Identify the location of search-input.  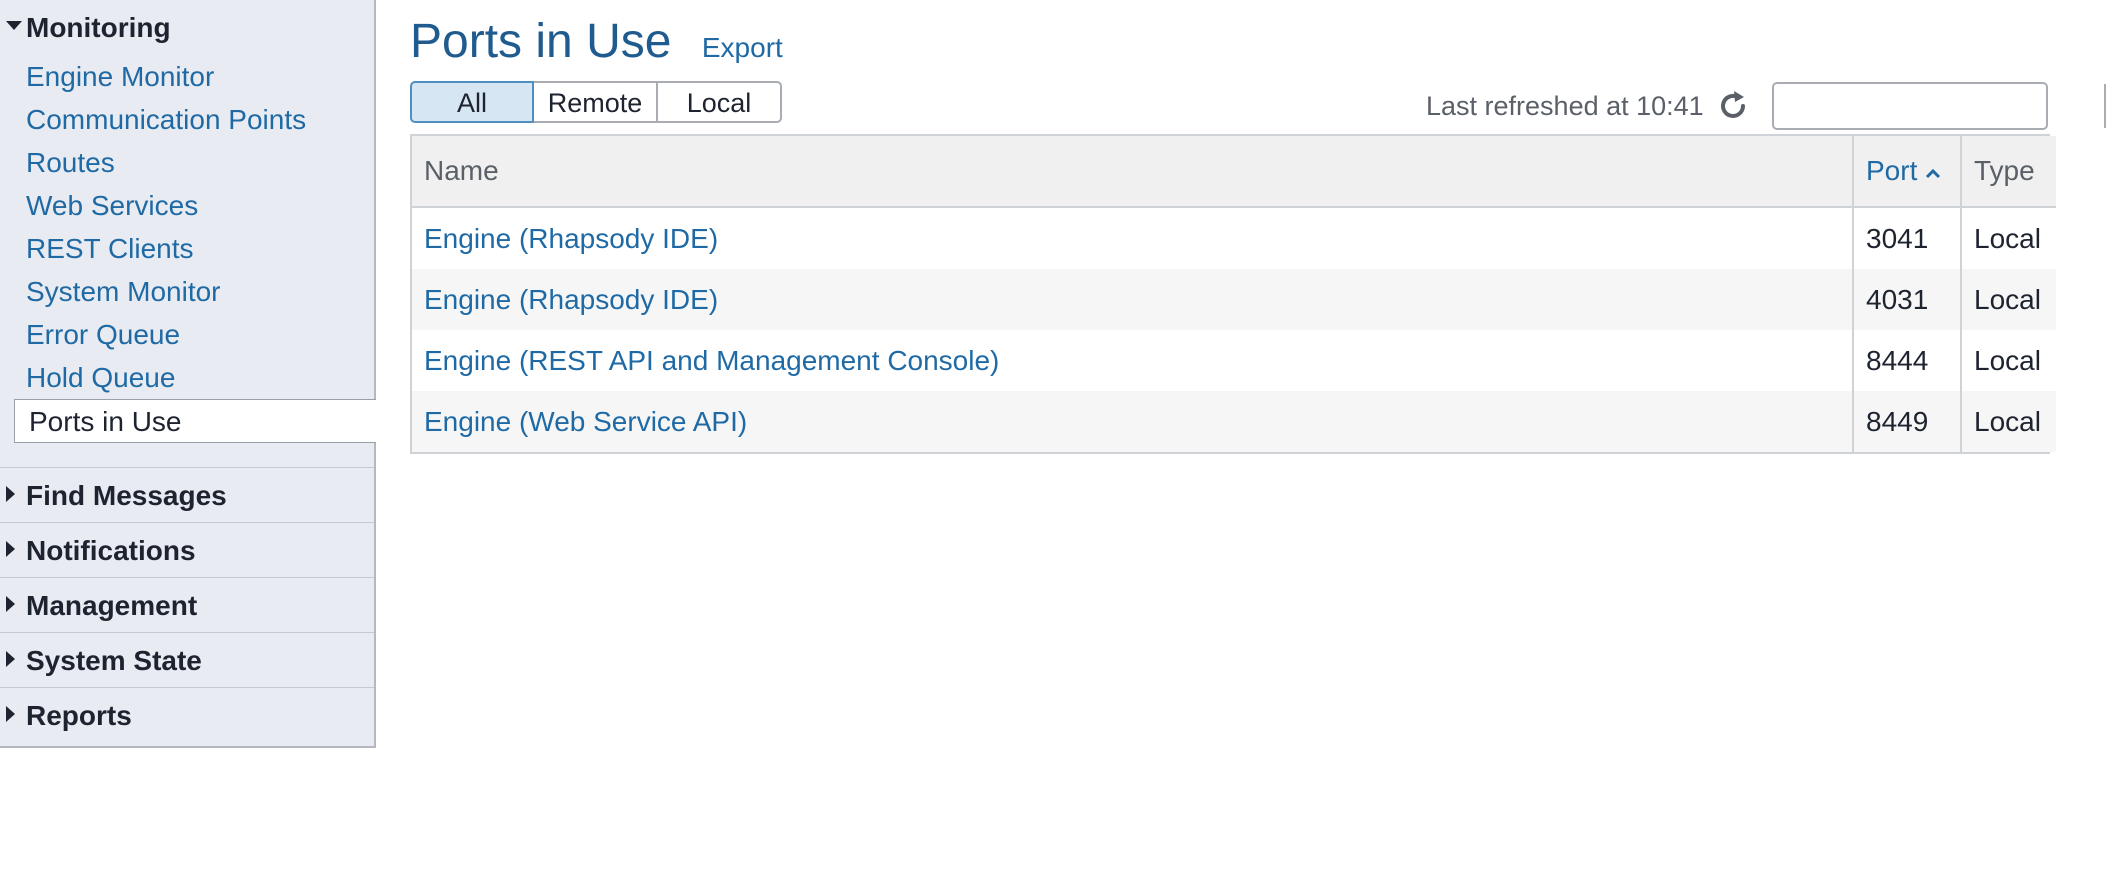
(1939, 106).